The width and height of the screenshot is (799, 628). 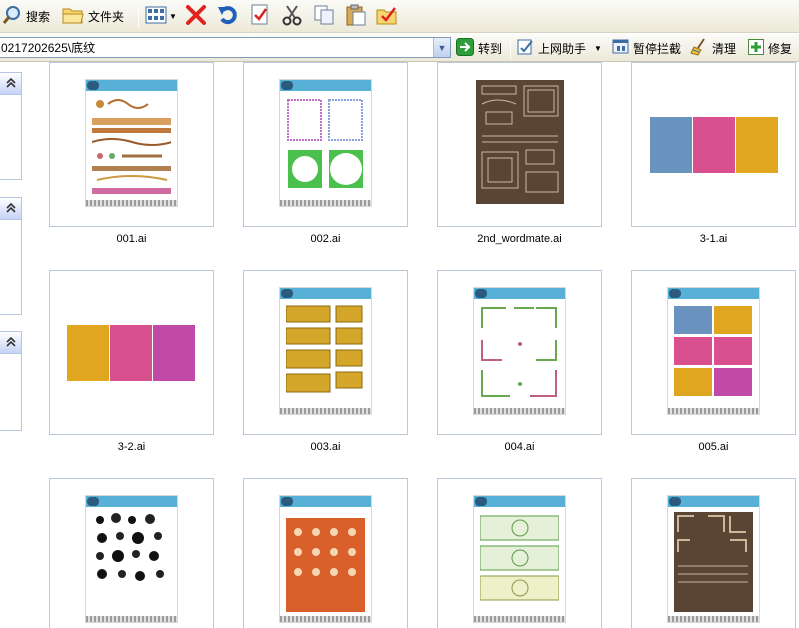 I want to click on delete-x-icon, so click(x=196, y=16).